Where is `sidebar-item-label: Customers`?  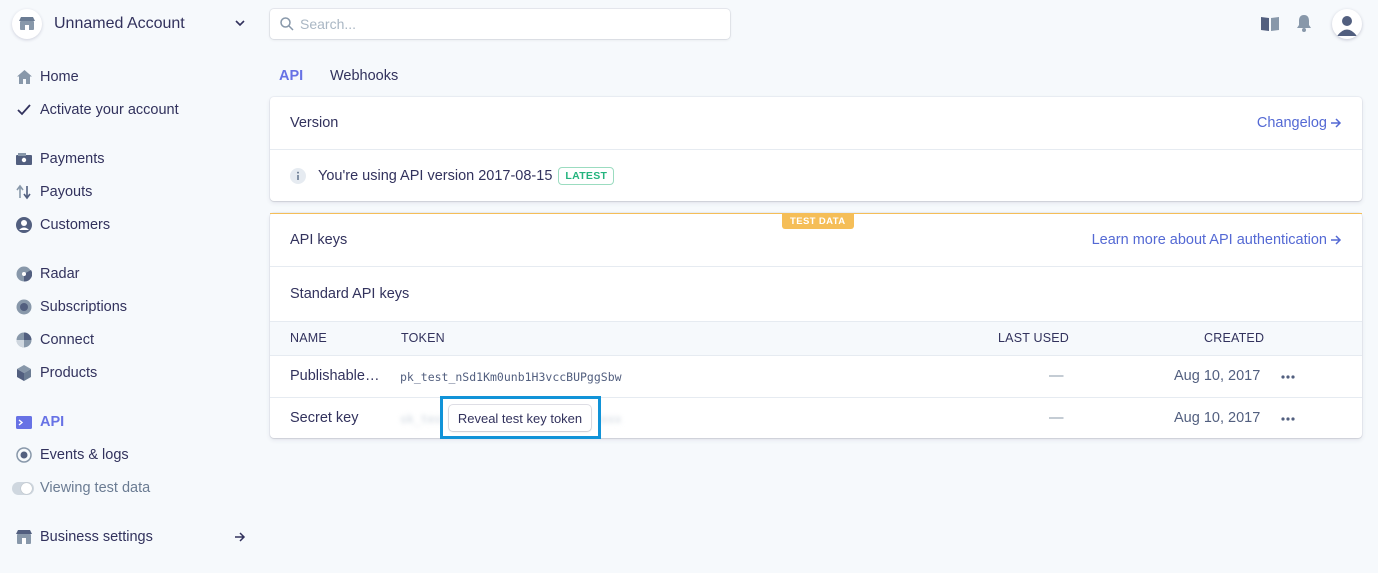 sidebar-item-label: Customers is located at coordinates (75, 225).